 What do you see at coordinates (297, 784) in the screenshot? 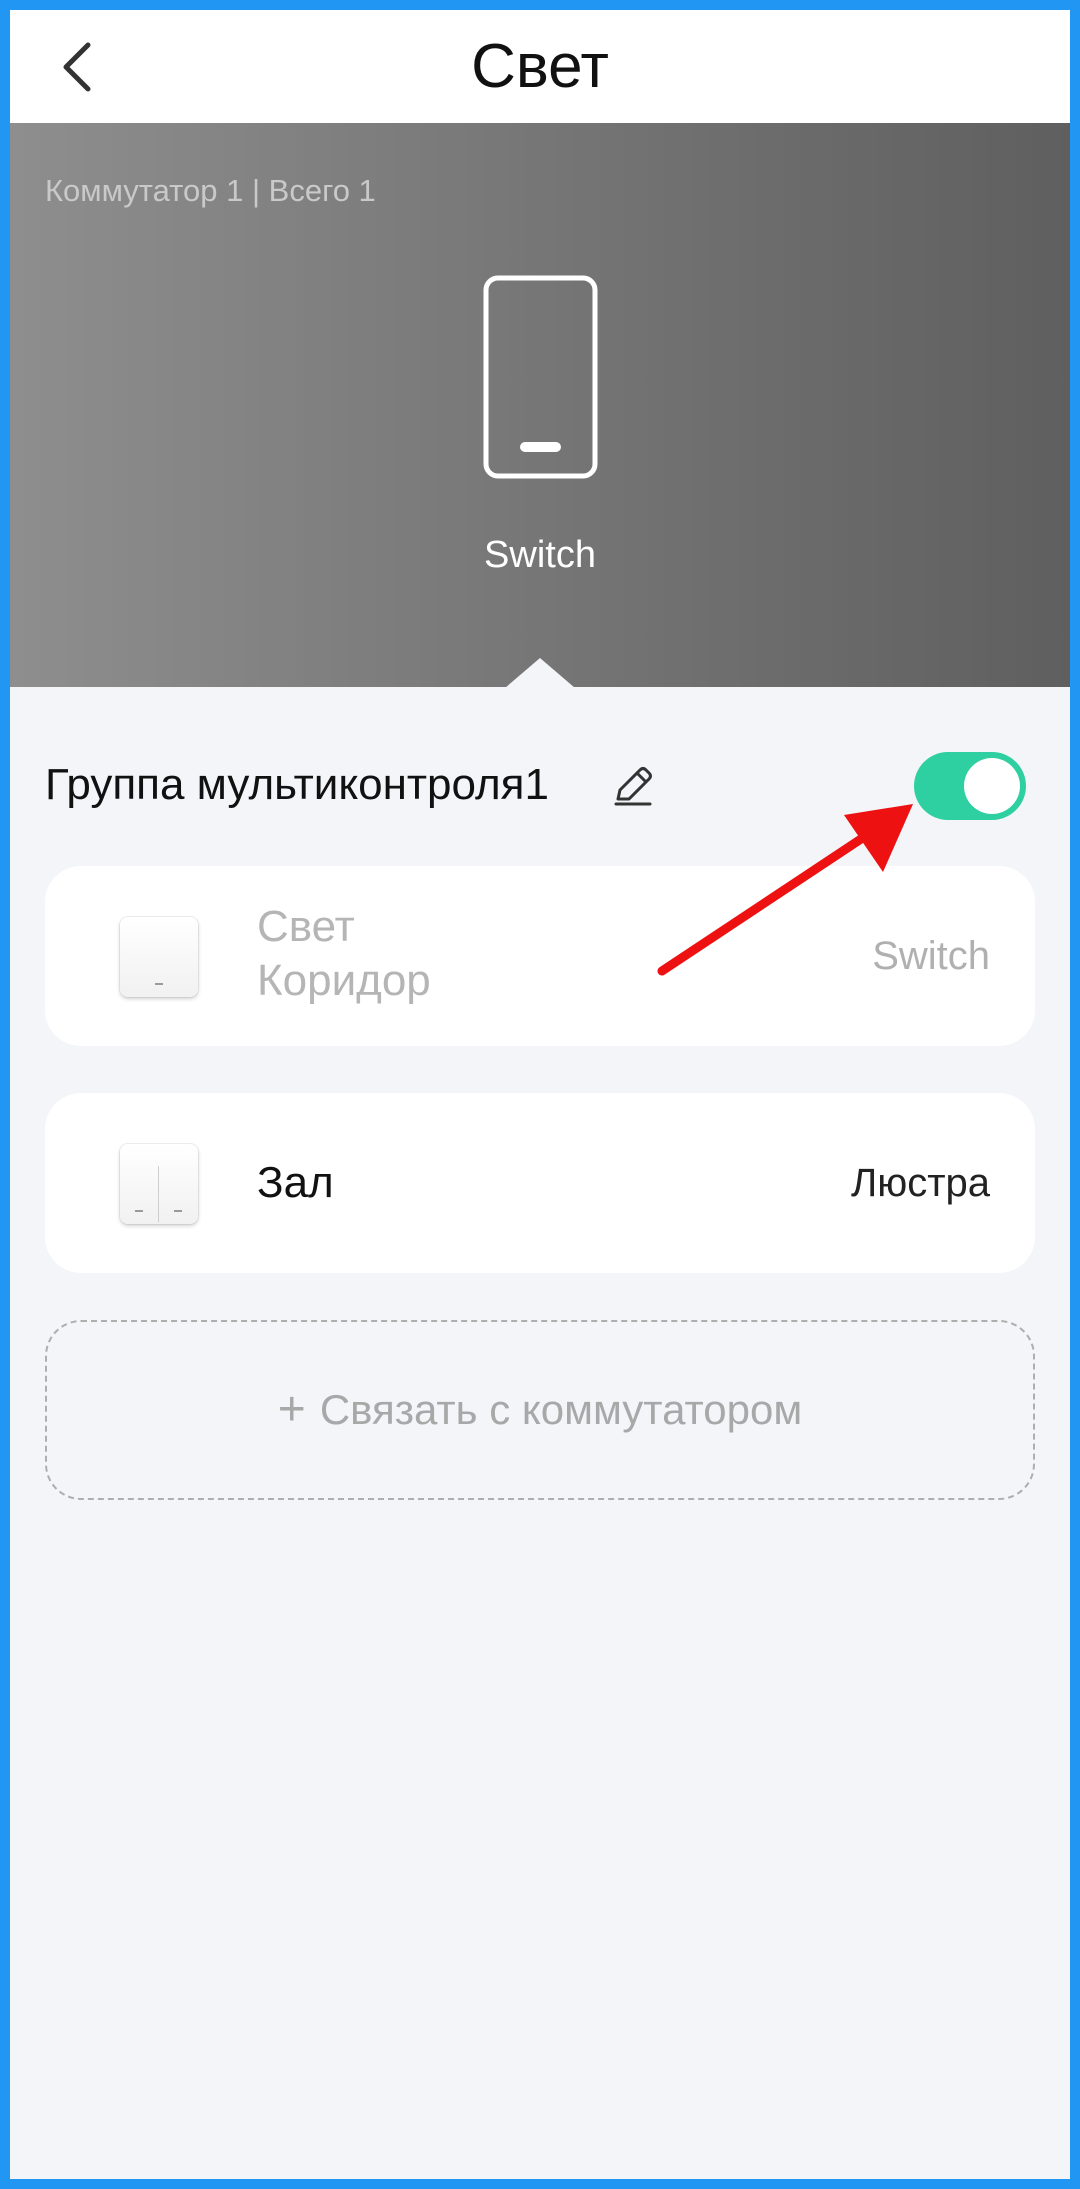
I see `group-name: Группа мультиконтроля1` at bounding box center [297, 784].